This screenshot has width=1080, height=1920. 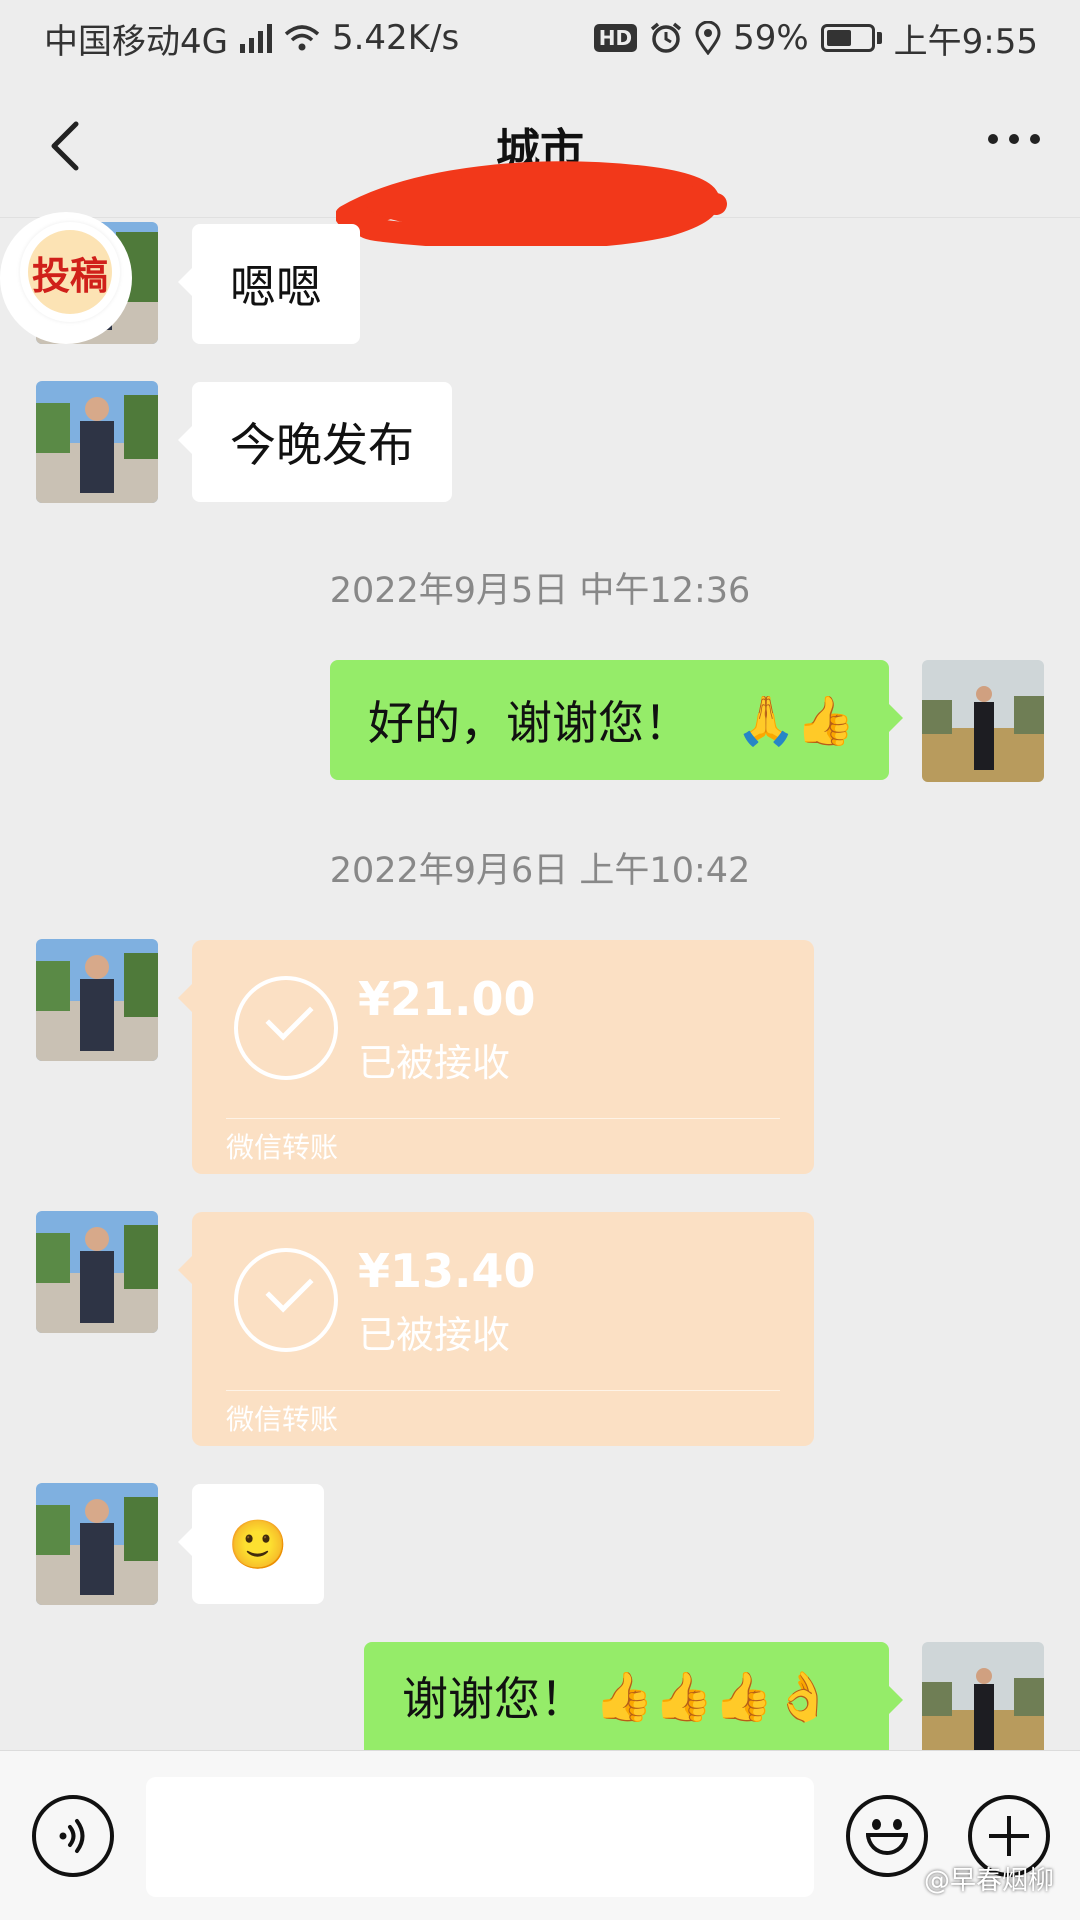 What do you see at coordinates (796, 720) in the screenshot?
I see `emoji: 🙏👍` at bounding box center [796, 720].